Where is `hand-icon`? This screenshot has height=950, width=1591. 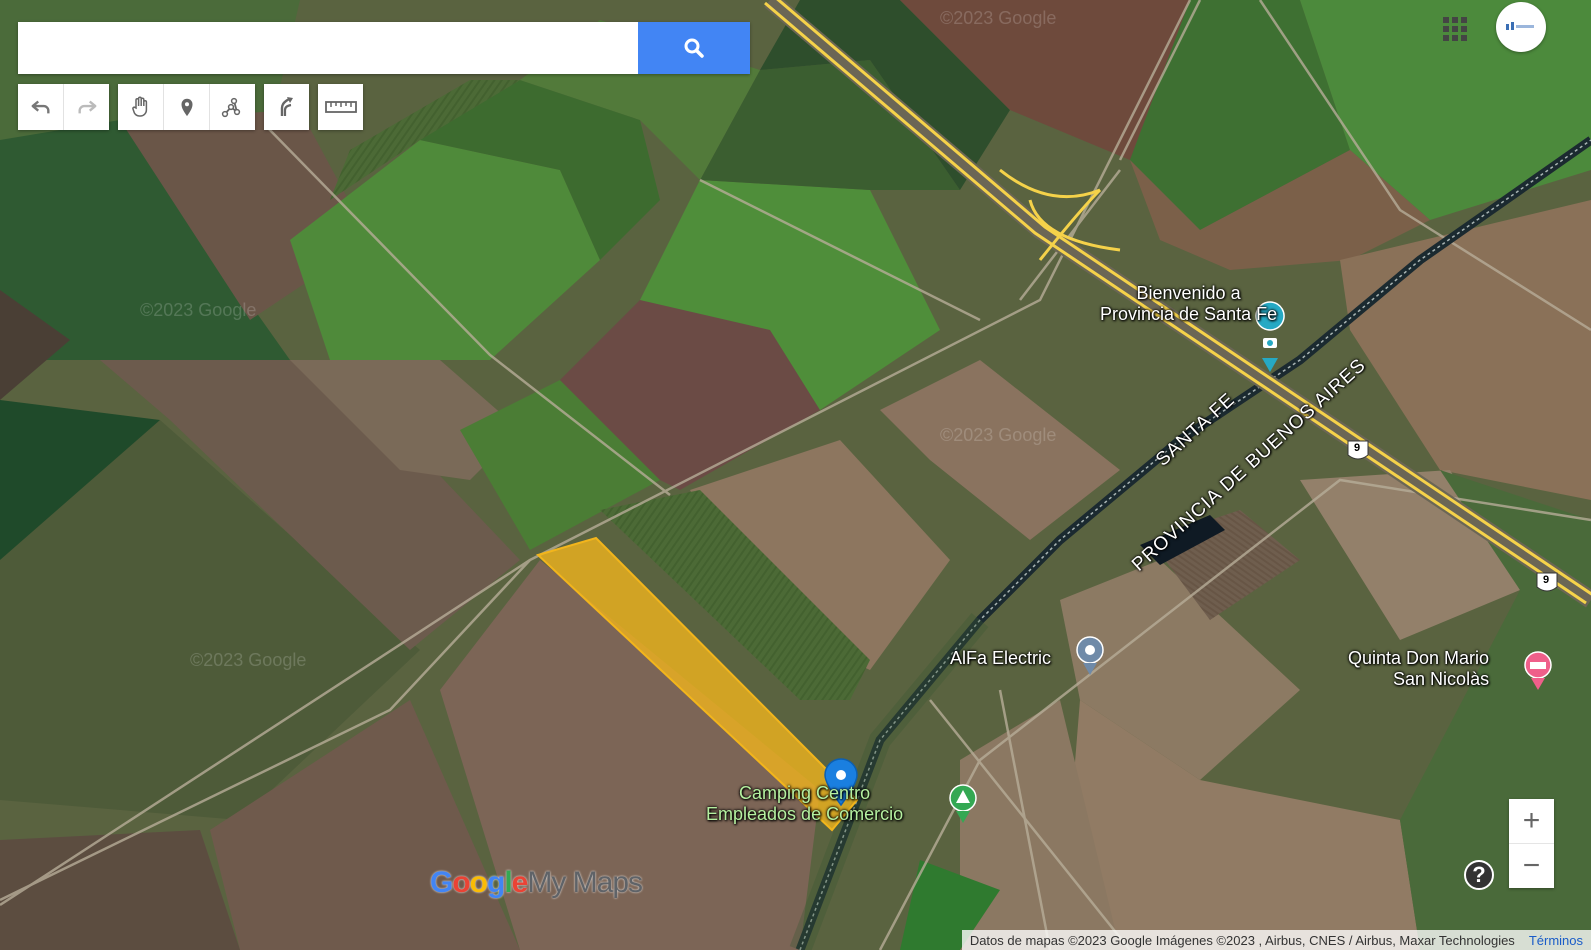
hand-icon is located at coordinates (139, 106).